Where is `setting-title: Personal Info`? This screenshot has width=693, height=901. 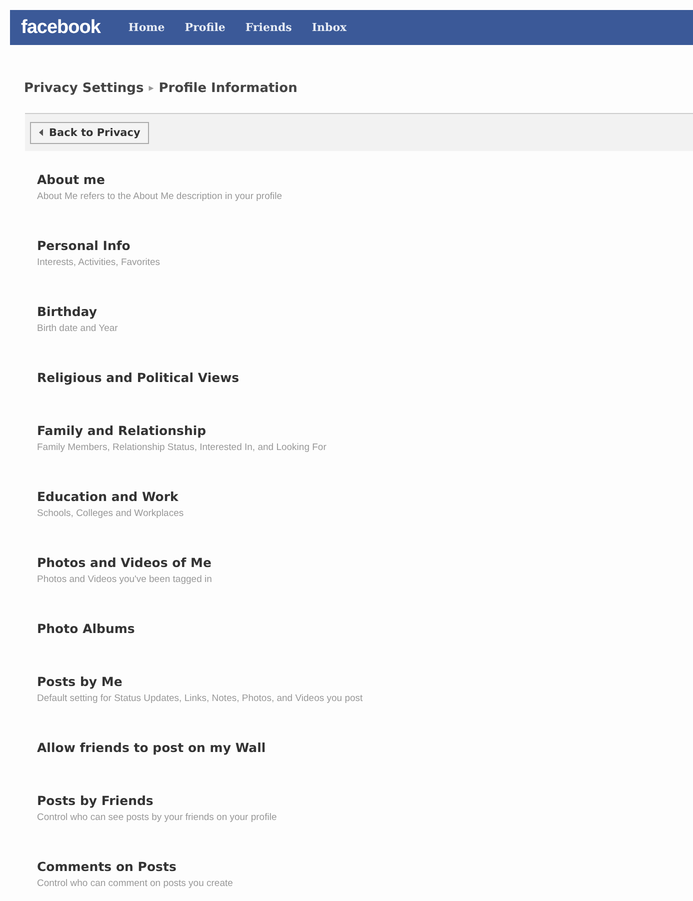
setting-title: Personal Info is located at coordinates (365, 245).